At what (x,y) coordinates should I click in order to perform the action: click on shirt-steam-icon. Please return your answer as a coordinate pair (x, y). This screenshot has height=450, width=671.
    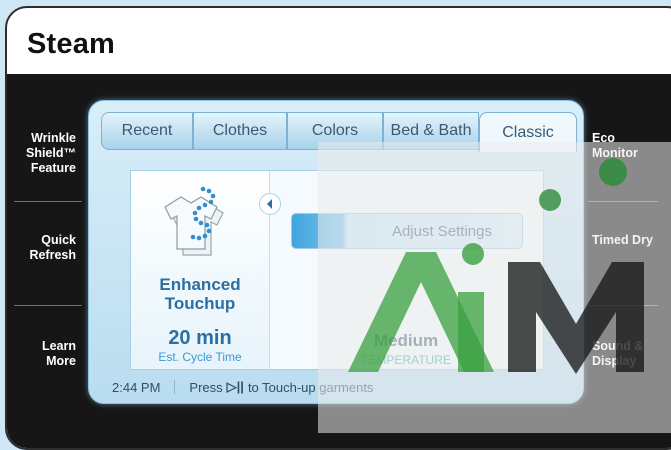
    Looking at the image, I should click on (192, 221).